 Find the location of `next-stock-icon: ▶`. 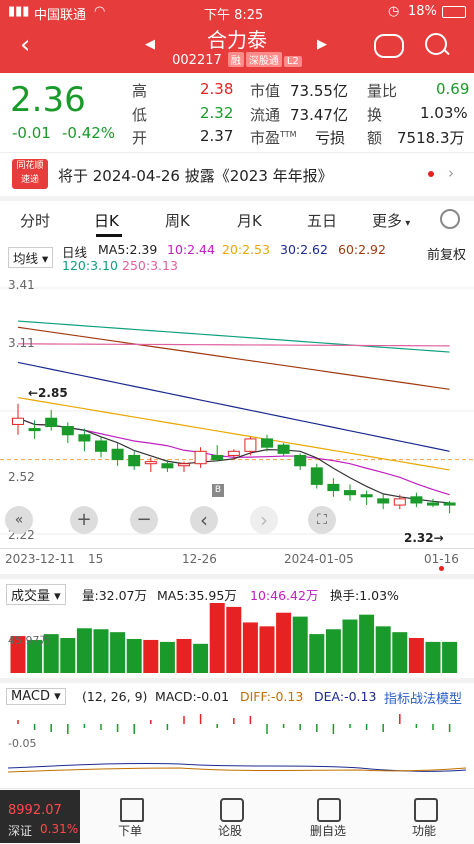

next-stock-icon: ▶ is located at coordinates (322, 44).